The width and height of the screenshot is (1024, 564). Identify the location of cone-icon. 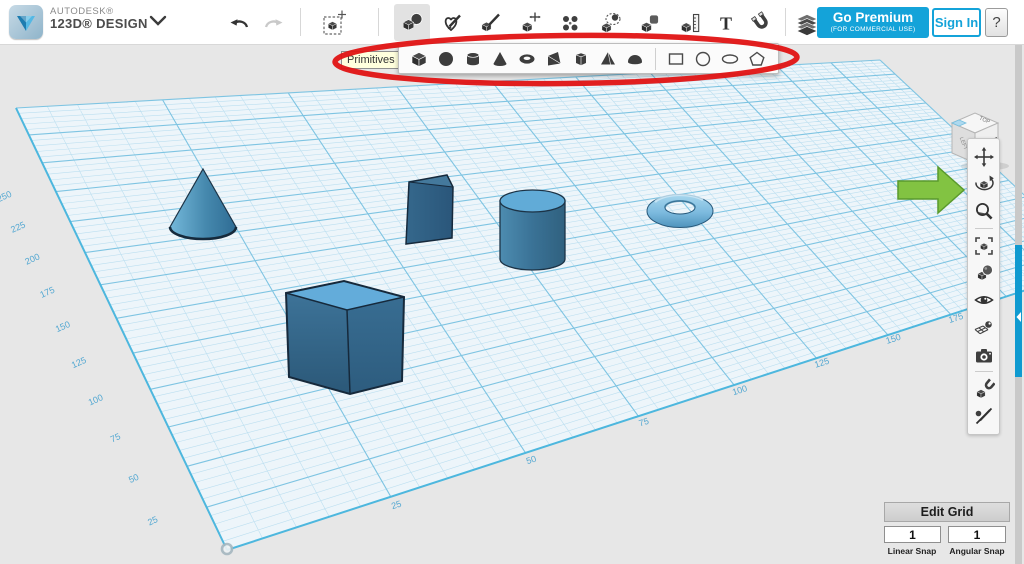
(500, 58).